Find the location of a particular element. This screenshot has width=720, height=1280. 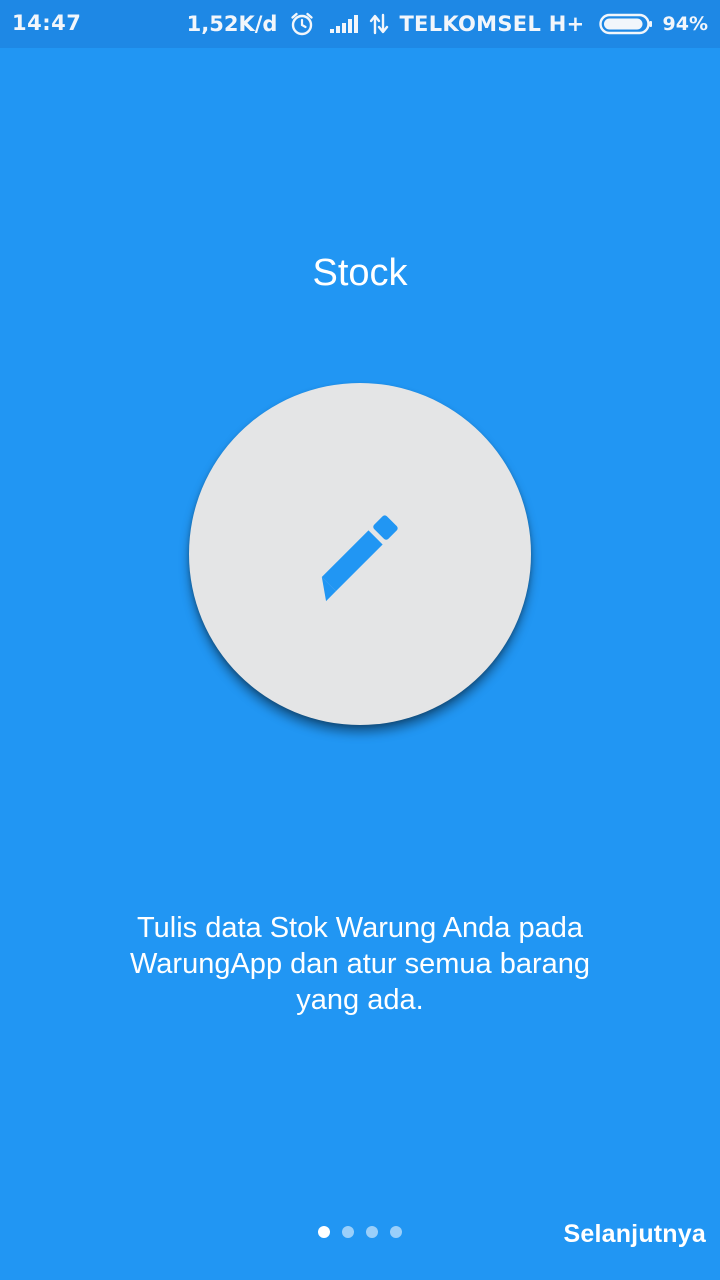

status-carrier: TELKOMSEL H+ is located at coordinates (492, 24).